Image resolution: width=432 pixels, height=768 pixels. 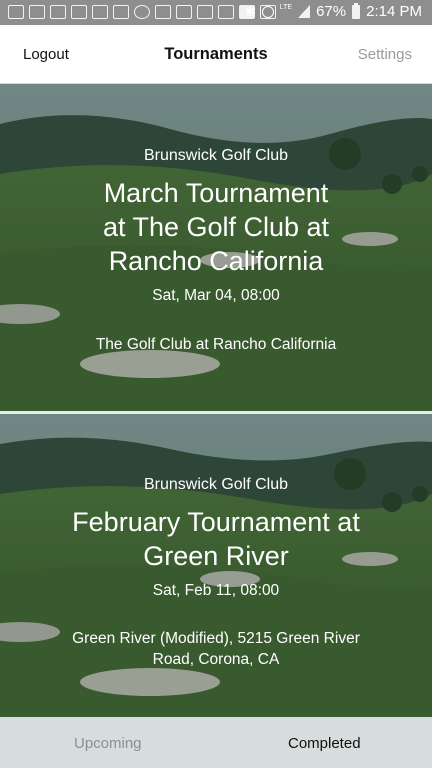 What do you see at coordinates (286, 7) in the screenshot?
I see `network-type: LTE` at bounding box center [286, 7].